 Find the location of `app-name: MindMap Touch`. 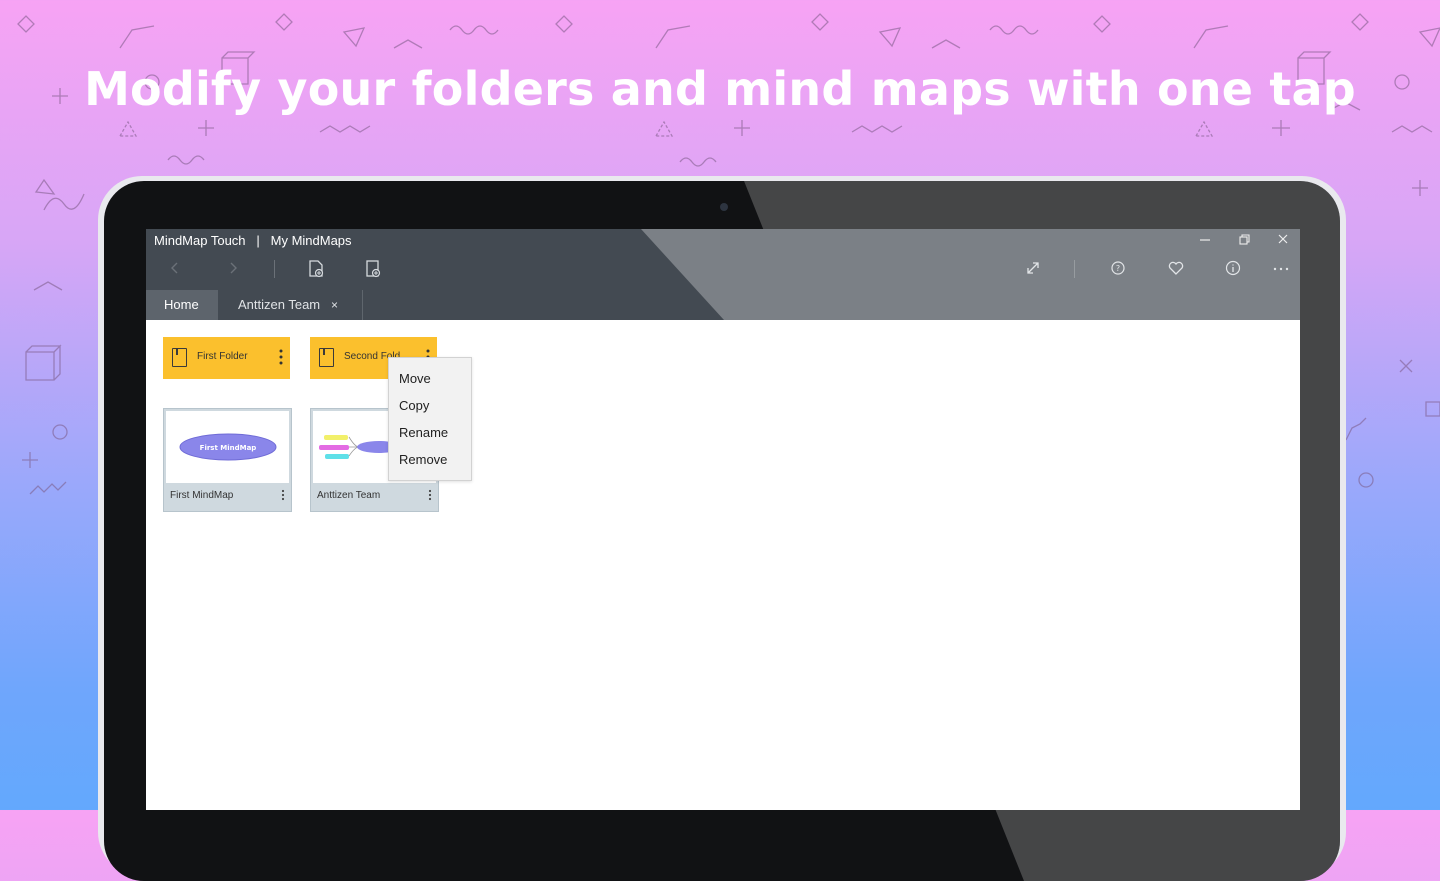

app-name: MindMap Touch is located at coordinates (200, 240).